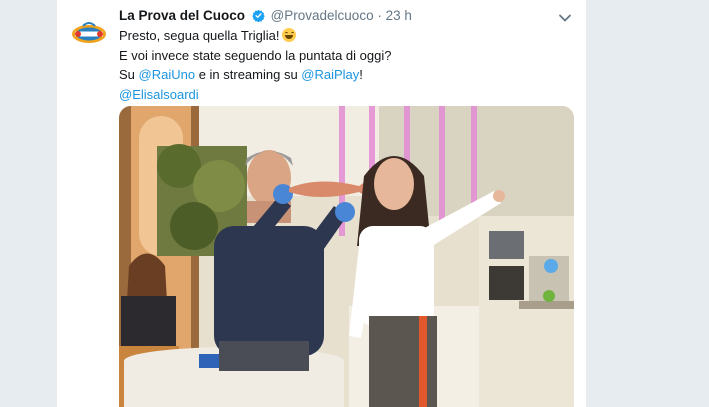  Describe the element at coordinates (167, 74) in the screenshot. I see `mention-raiuno: @RaiUno` at that location.